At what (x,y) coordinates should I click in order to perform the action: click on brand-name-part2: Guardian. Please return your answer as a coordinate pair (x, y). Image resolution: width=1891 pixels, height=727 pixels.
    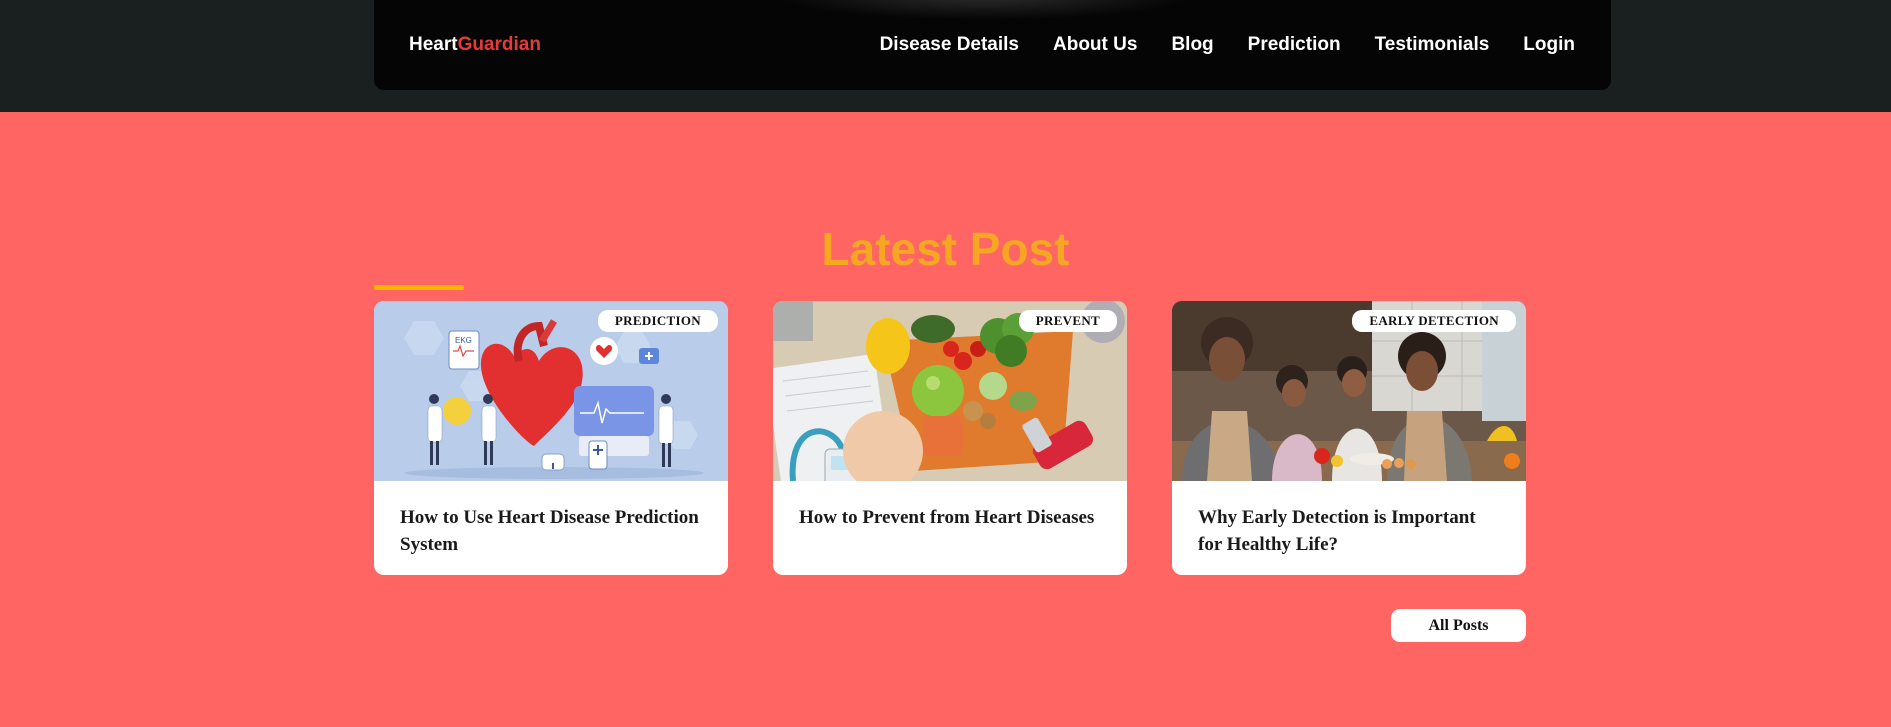
    Looking at the image, I should click on (499, 44).